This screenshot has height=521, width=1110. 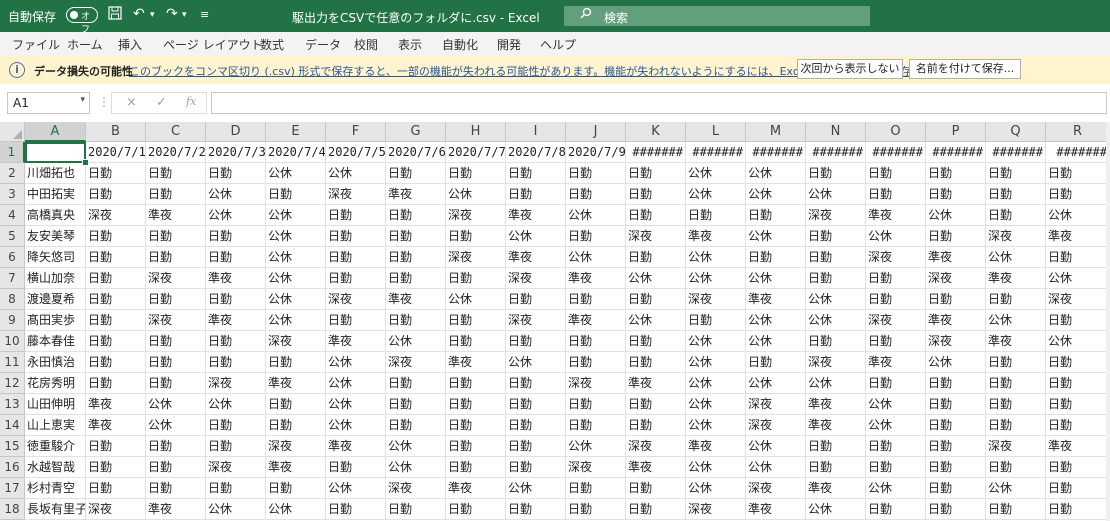 What do you see at coordinates (596, 194) in the screenshot?
I see `cell-j3: 日勤` at bounding box center [596, 194].